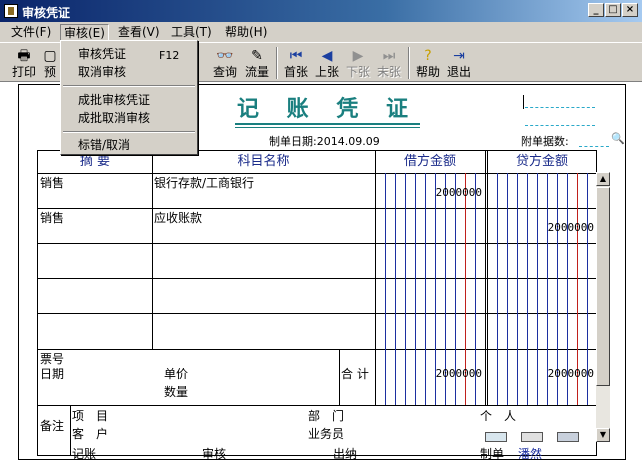  Describe the element at coordinates (428, 56) in the screenshot. I see `help-icon: ?` at that location.